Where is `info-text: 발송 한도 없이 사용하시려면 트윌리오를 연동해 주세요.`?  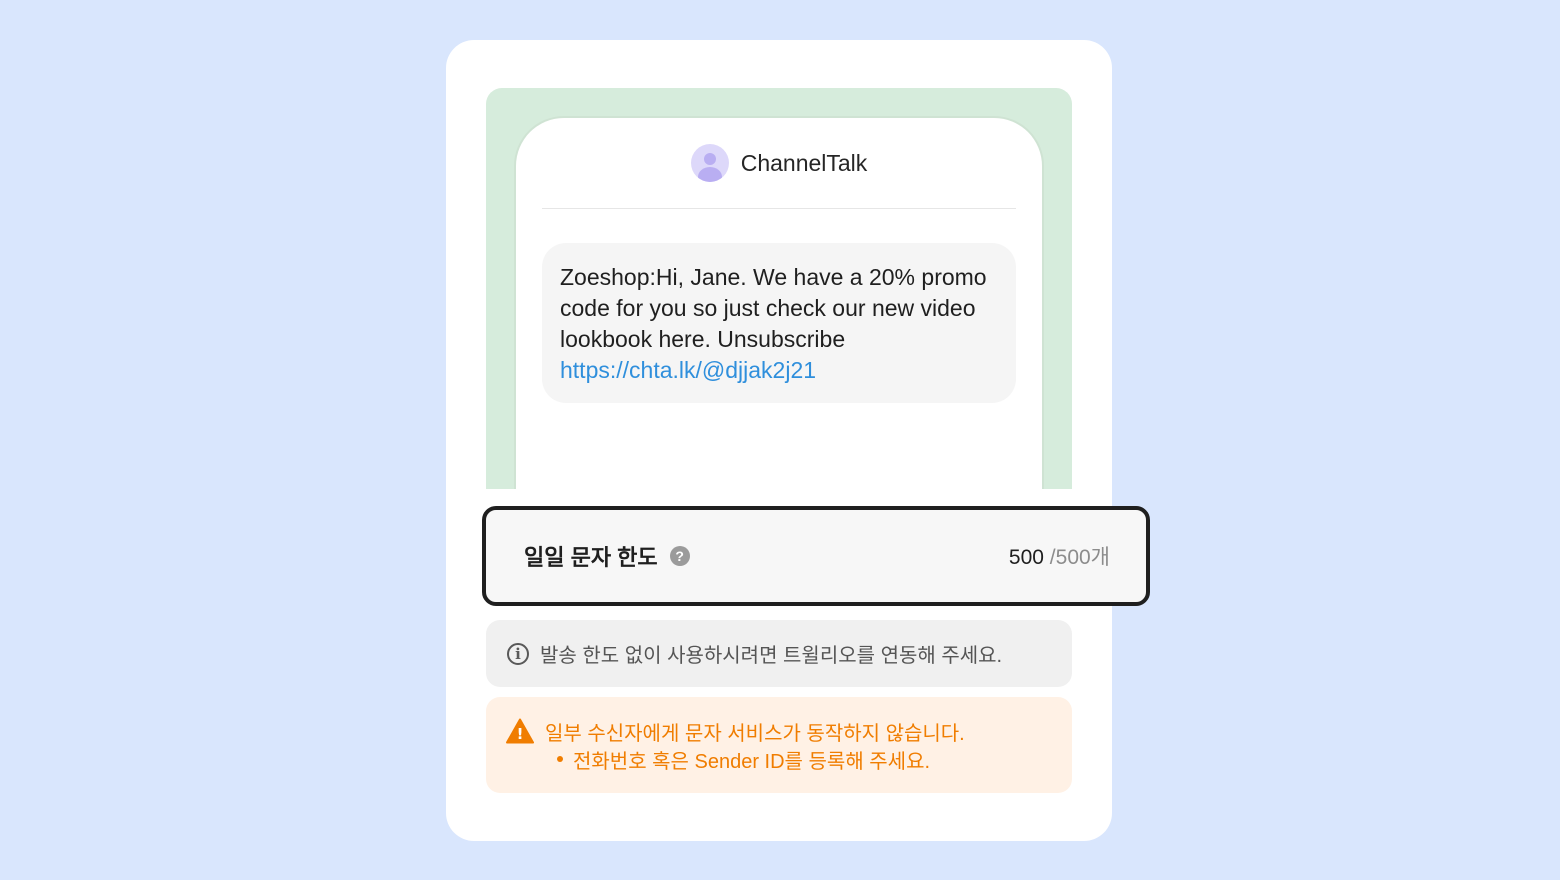
info-text: 발송 한도 없이 사용하시려면 트윌리오를 연동해 주세요. is located at coordinates (771, 656).